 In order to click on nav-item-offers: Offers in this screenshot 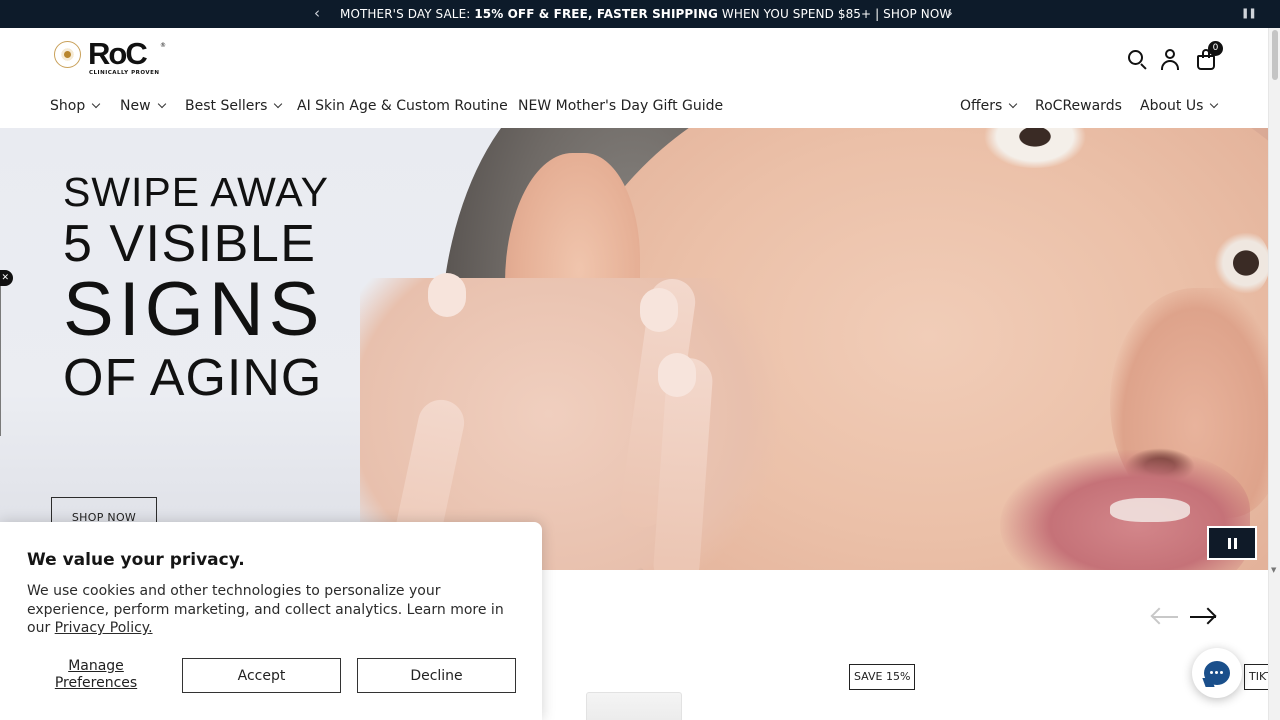, I will do `click(989, 106)`.